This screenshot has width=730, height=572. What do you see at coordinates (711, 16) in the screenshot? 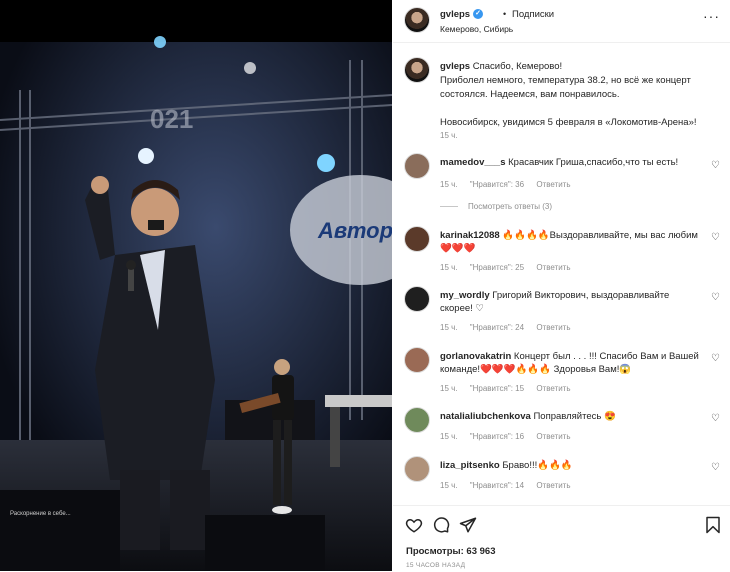
I see `more-icon: ···` at bounding box center [711, 16].